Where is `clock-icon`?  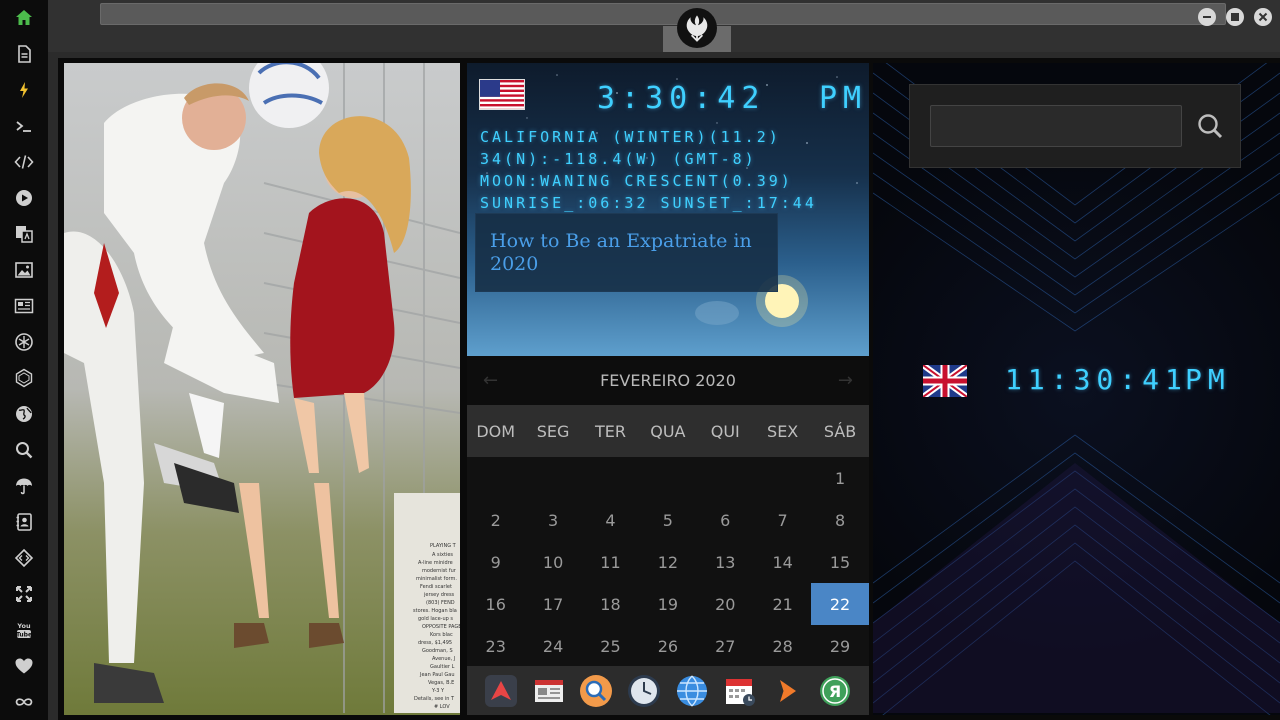 clock-icon is located at coordinates (644, 691).